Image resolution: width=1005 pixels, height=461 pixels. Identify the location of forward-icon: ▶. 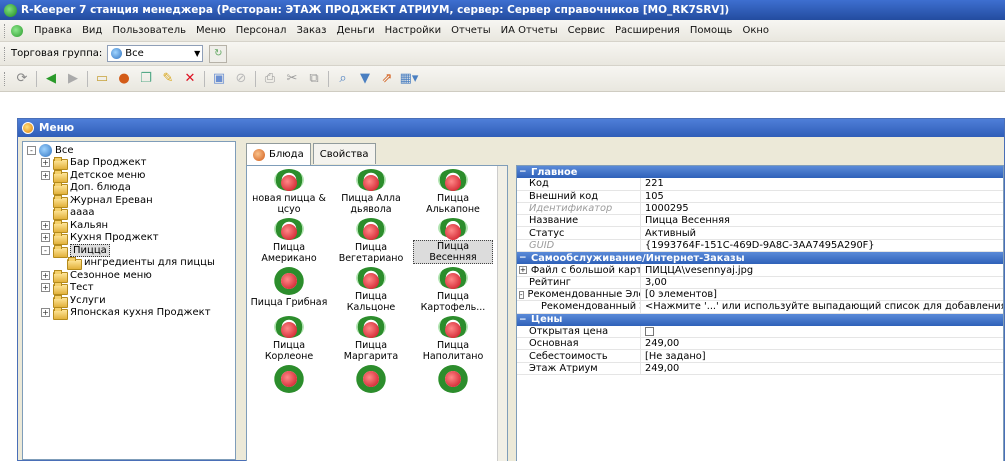
(73, 79).